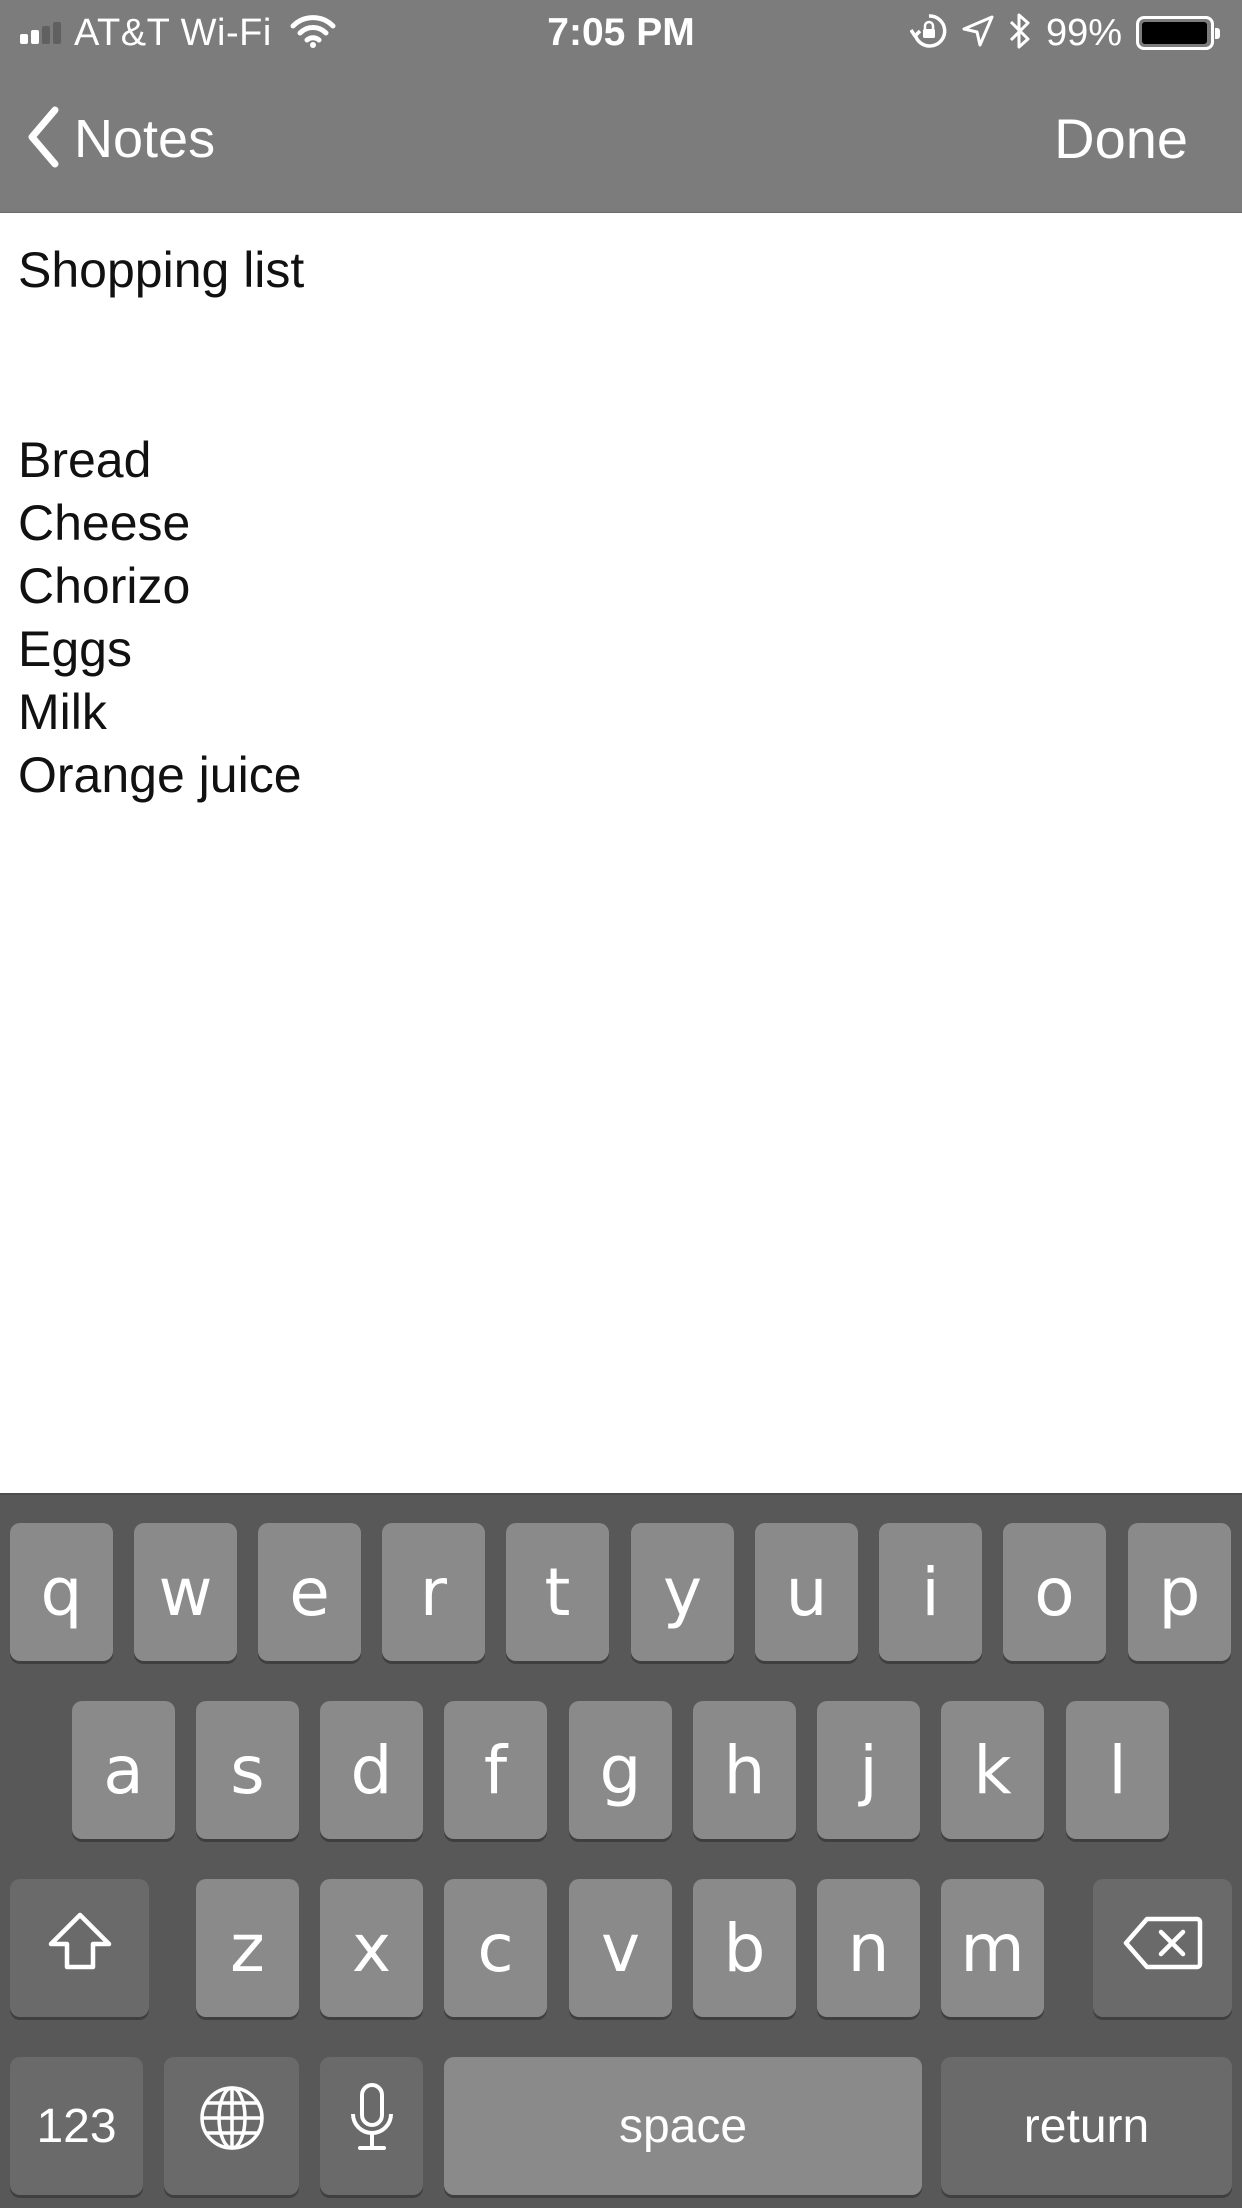 The image size is (1242, 2208). Describe the element at coordinates (868, 1948) in the screenshot. I see `key-n: n` at that location.